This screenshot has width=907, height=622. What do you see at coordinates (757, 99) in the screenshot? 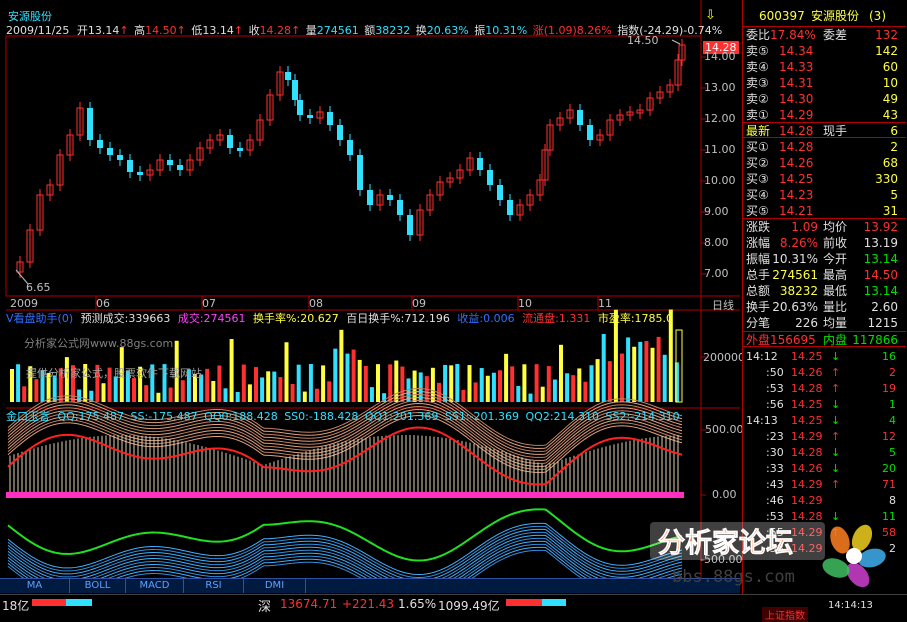
I see `sell-label: 卖②` at bounding box center [757, 99].